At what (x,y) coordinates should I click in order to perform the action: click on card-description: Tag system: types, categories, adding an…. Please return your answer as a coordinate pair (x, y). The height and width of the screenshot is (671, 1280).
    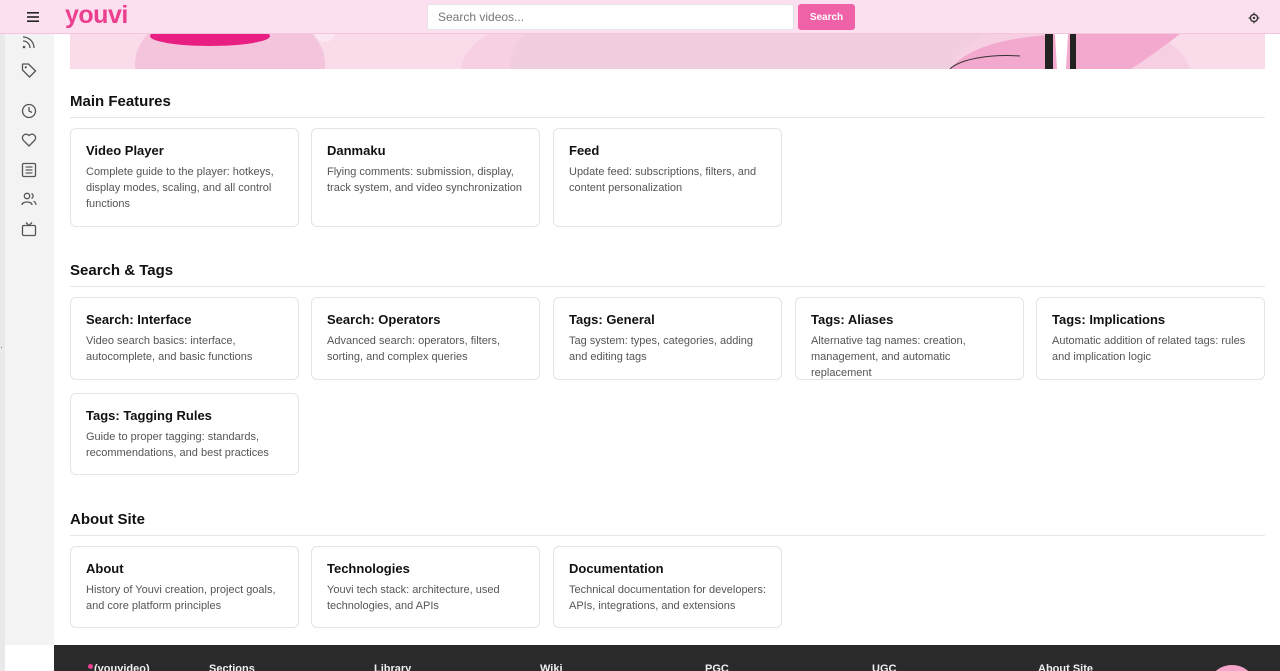
    Looking at the image, I should click on (661, 349).